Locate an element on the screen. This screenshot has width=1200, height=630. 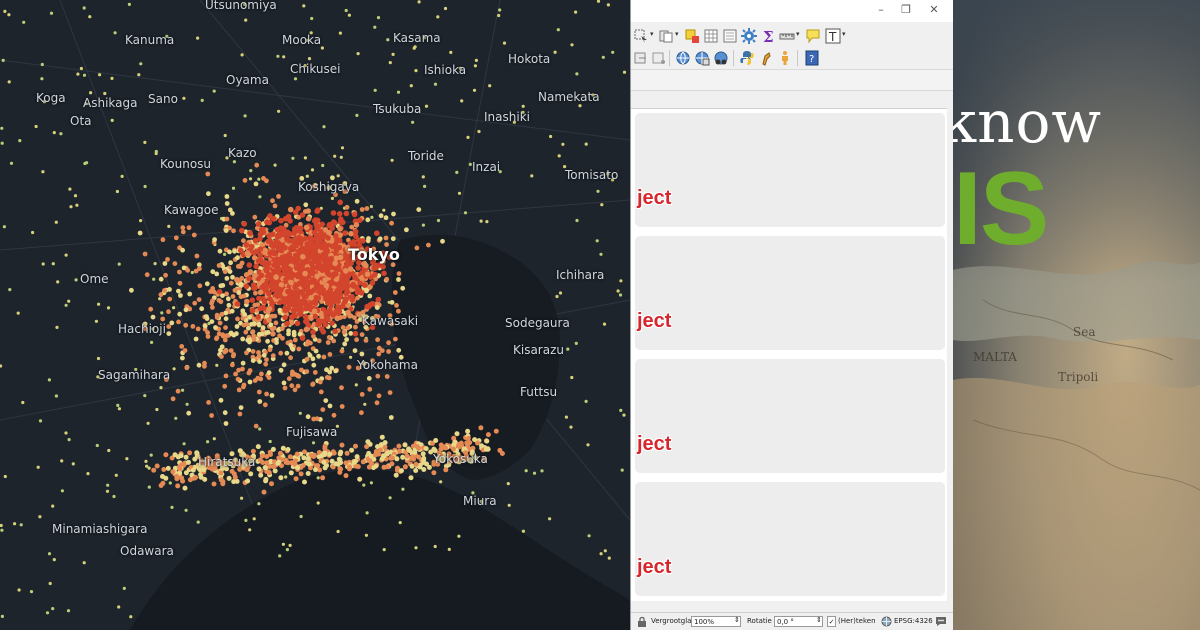
identify-person-icon is located at coordinates (785, 58).